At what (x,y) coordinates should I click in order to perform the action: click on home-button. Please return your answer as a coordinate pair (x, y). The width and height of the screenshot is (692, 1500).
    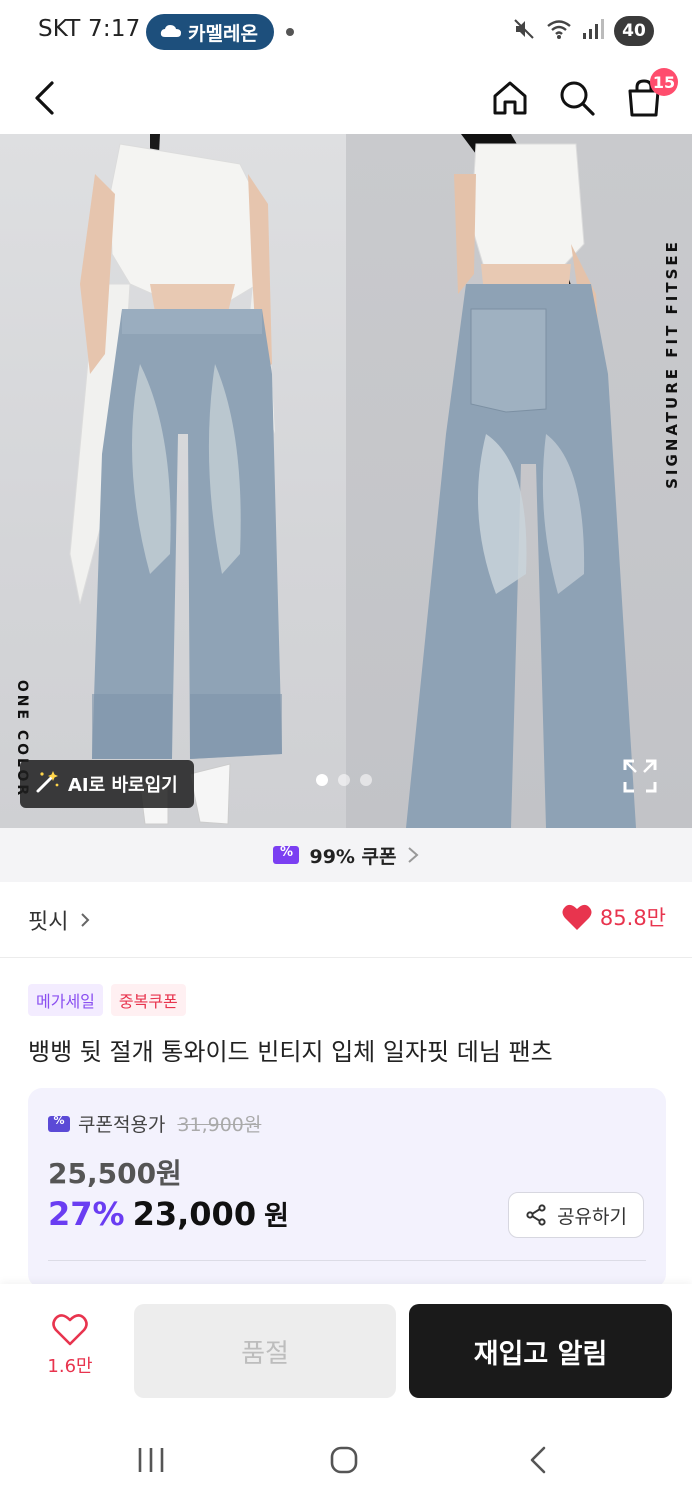
    Looking at the image, I should click on (510, 98).